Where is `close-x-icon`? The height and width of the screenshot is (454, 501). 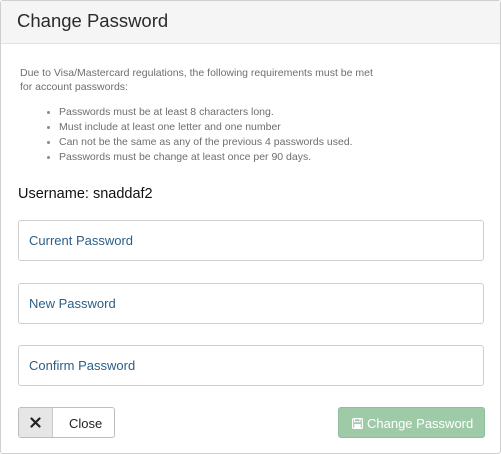 close-x-icon is located at coordinates (35, 422).